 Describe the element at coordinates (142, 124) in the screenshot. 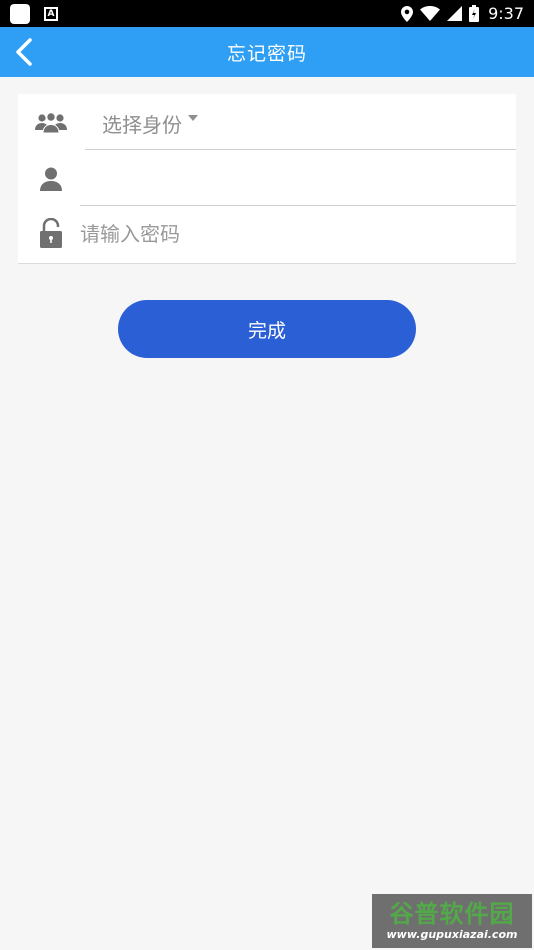

I see `identity-select-label: 选择身份` at that location.